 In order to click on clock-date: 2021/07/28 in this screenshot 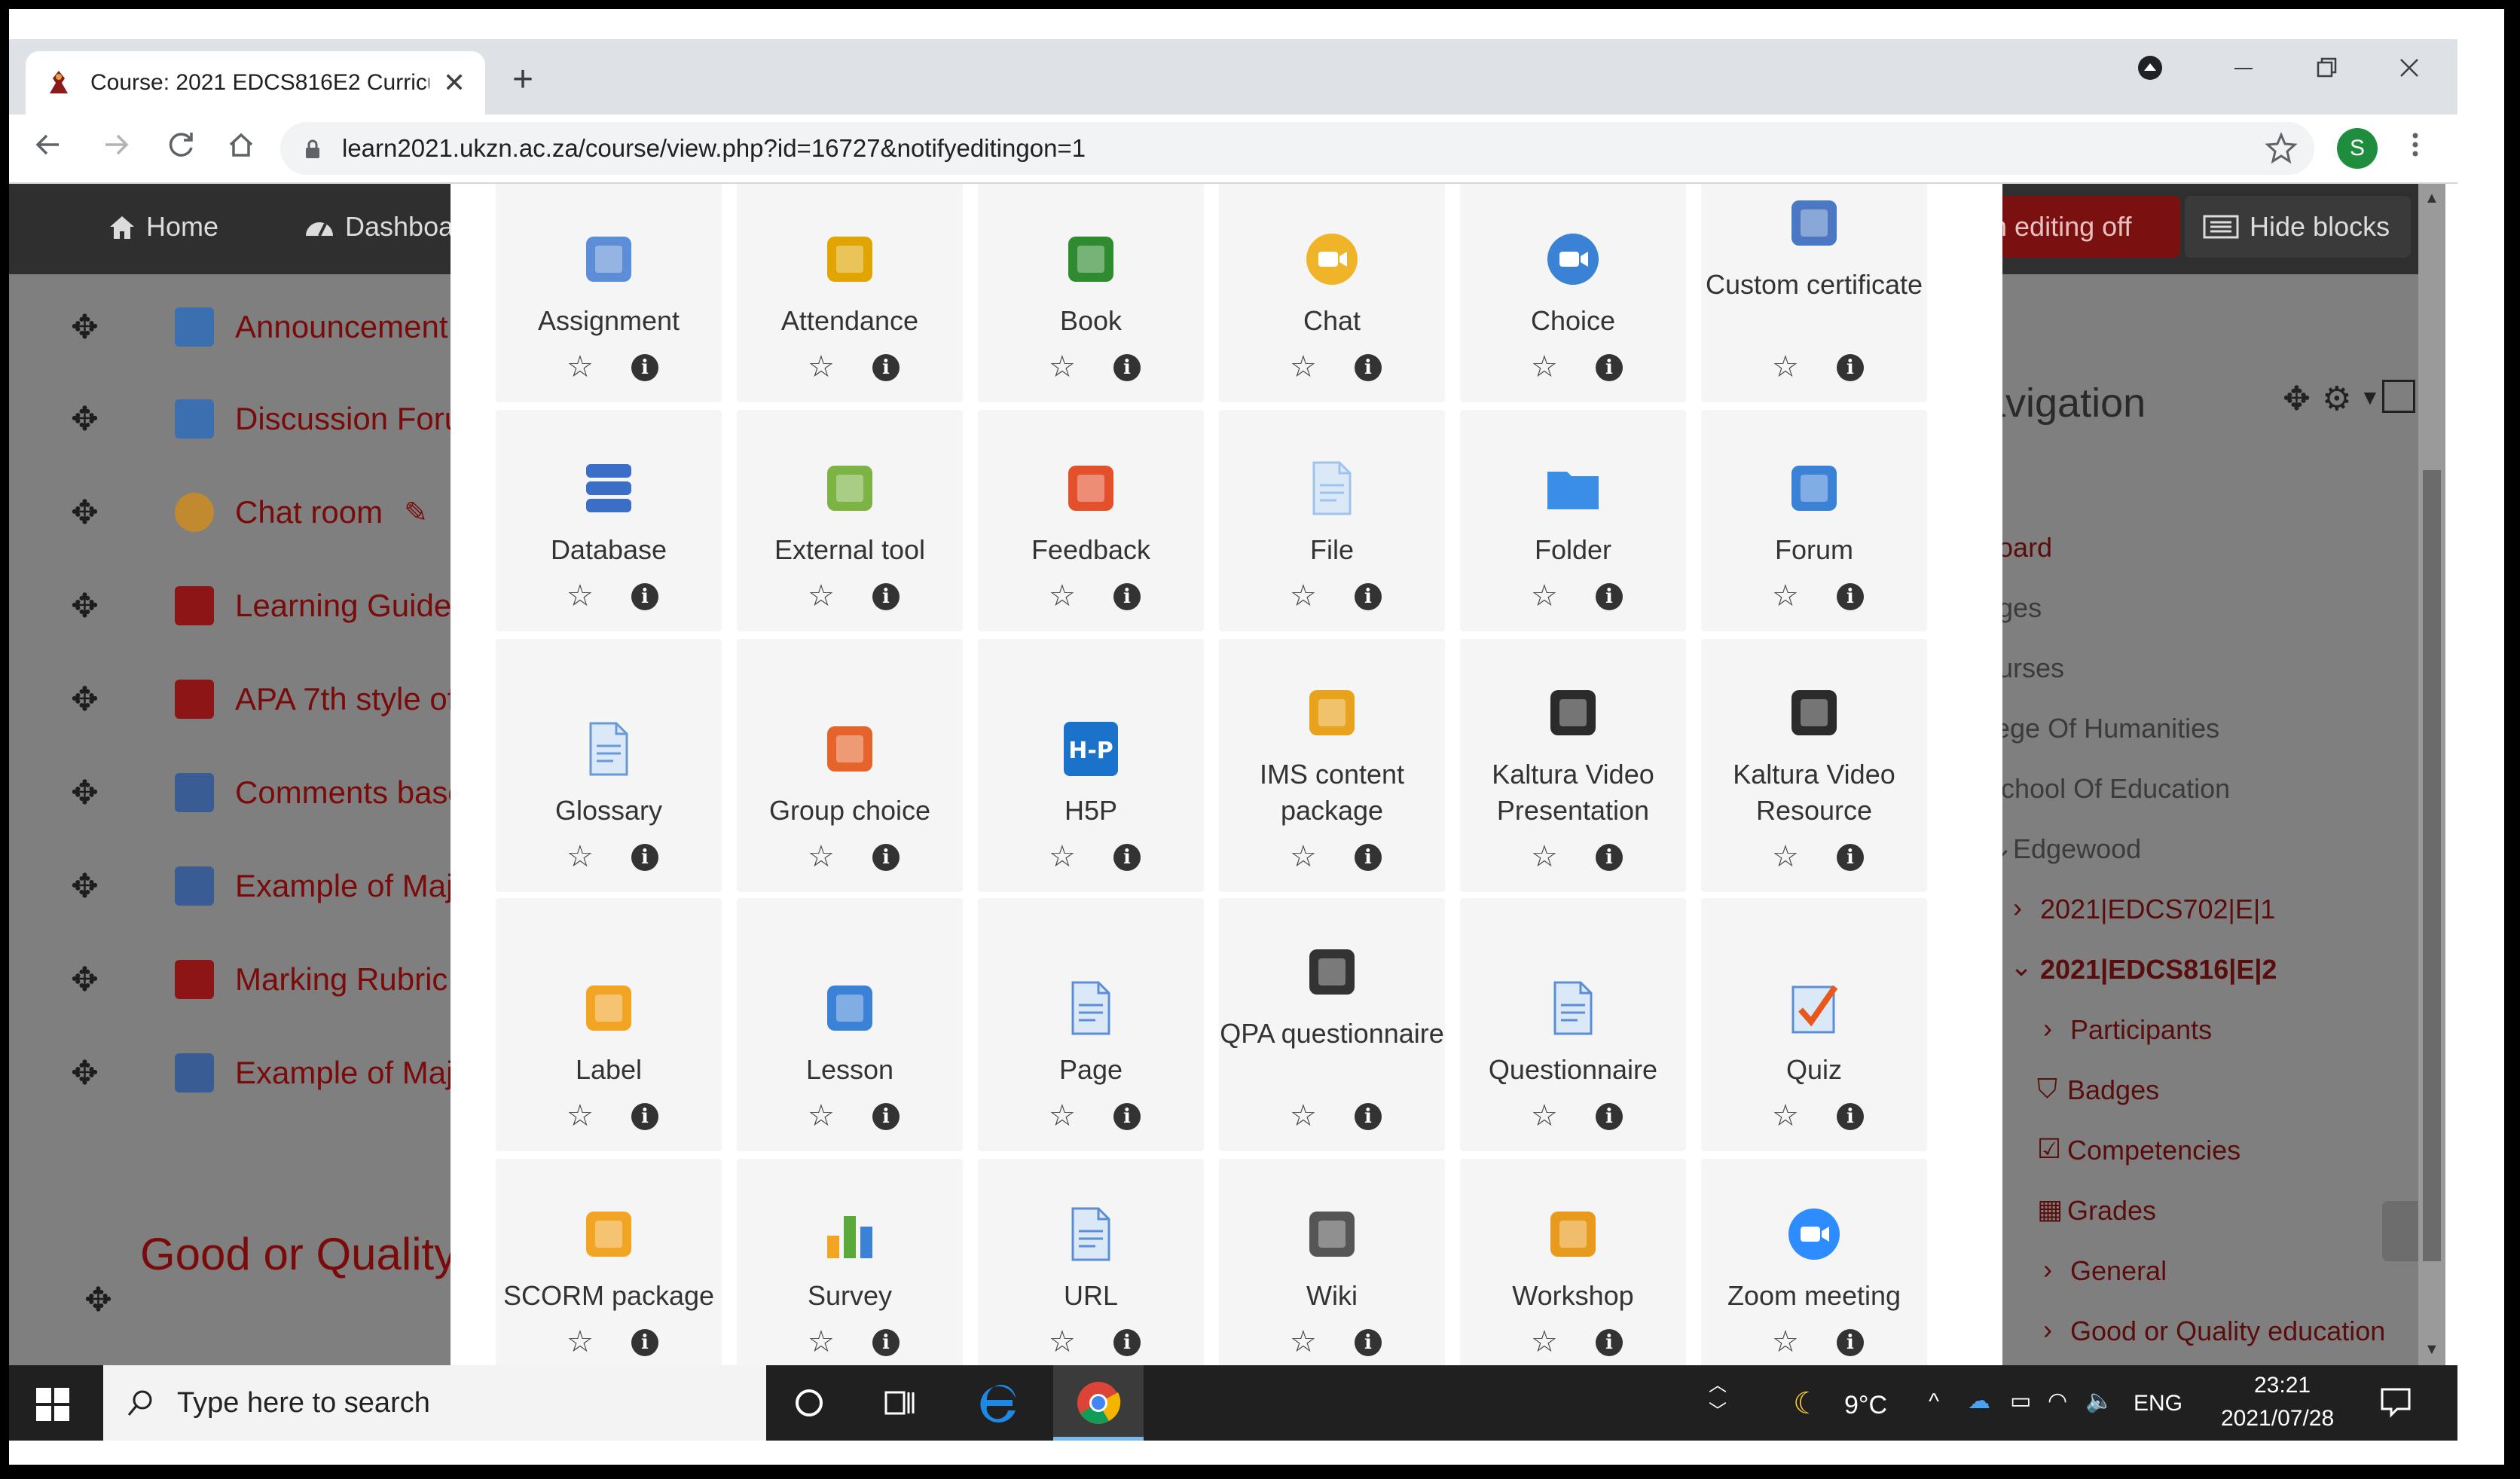, I will do `click(2277, 1419)`.